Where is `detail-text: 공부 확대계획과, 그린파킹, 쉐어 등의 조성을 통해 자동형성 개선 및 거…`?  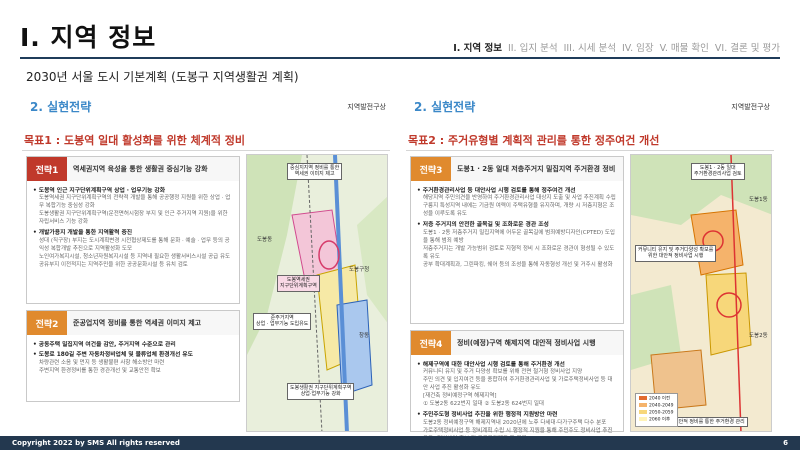 detail-text: 공부 확대계획과, 그린파킹, 쉐어 등의 조성을 통해 자동형성 개선 및 거… is located at coordinates (518, 264).